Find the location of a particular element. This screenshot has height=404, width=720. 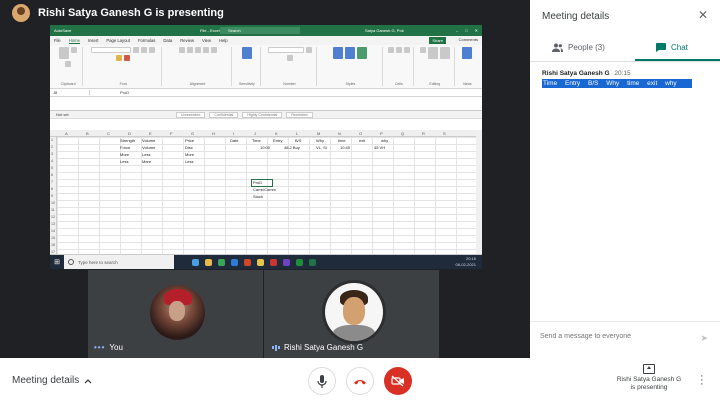

column-header: Q is located at coordinates (403, 133).